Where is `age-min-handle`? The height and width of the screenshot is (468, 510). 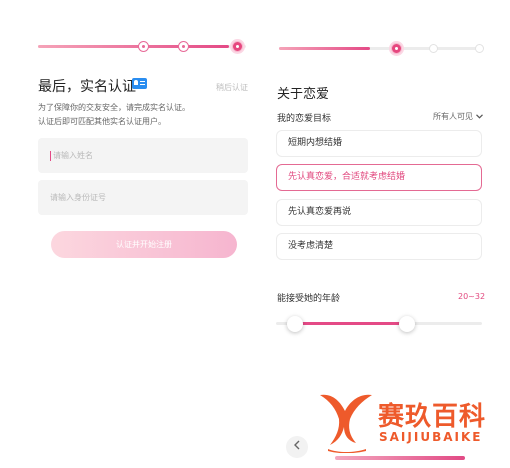 age-min-handle is located at coordinates (294, 324).